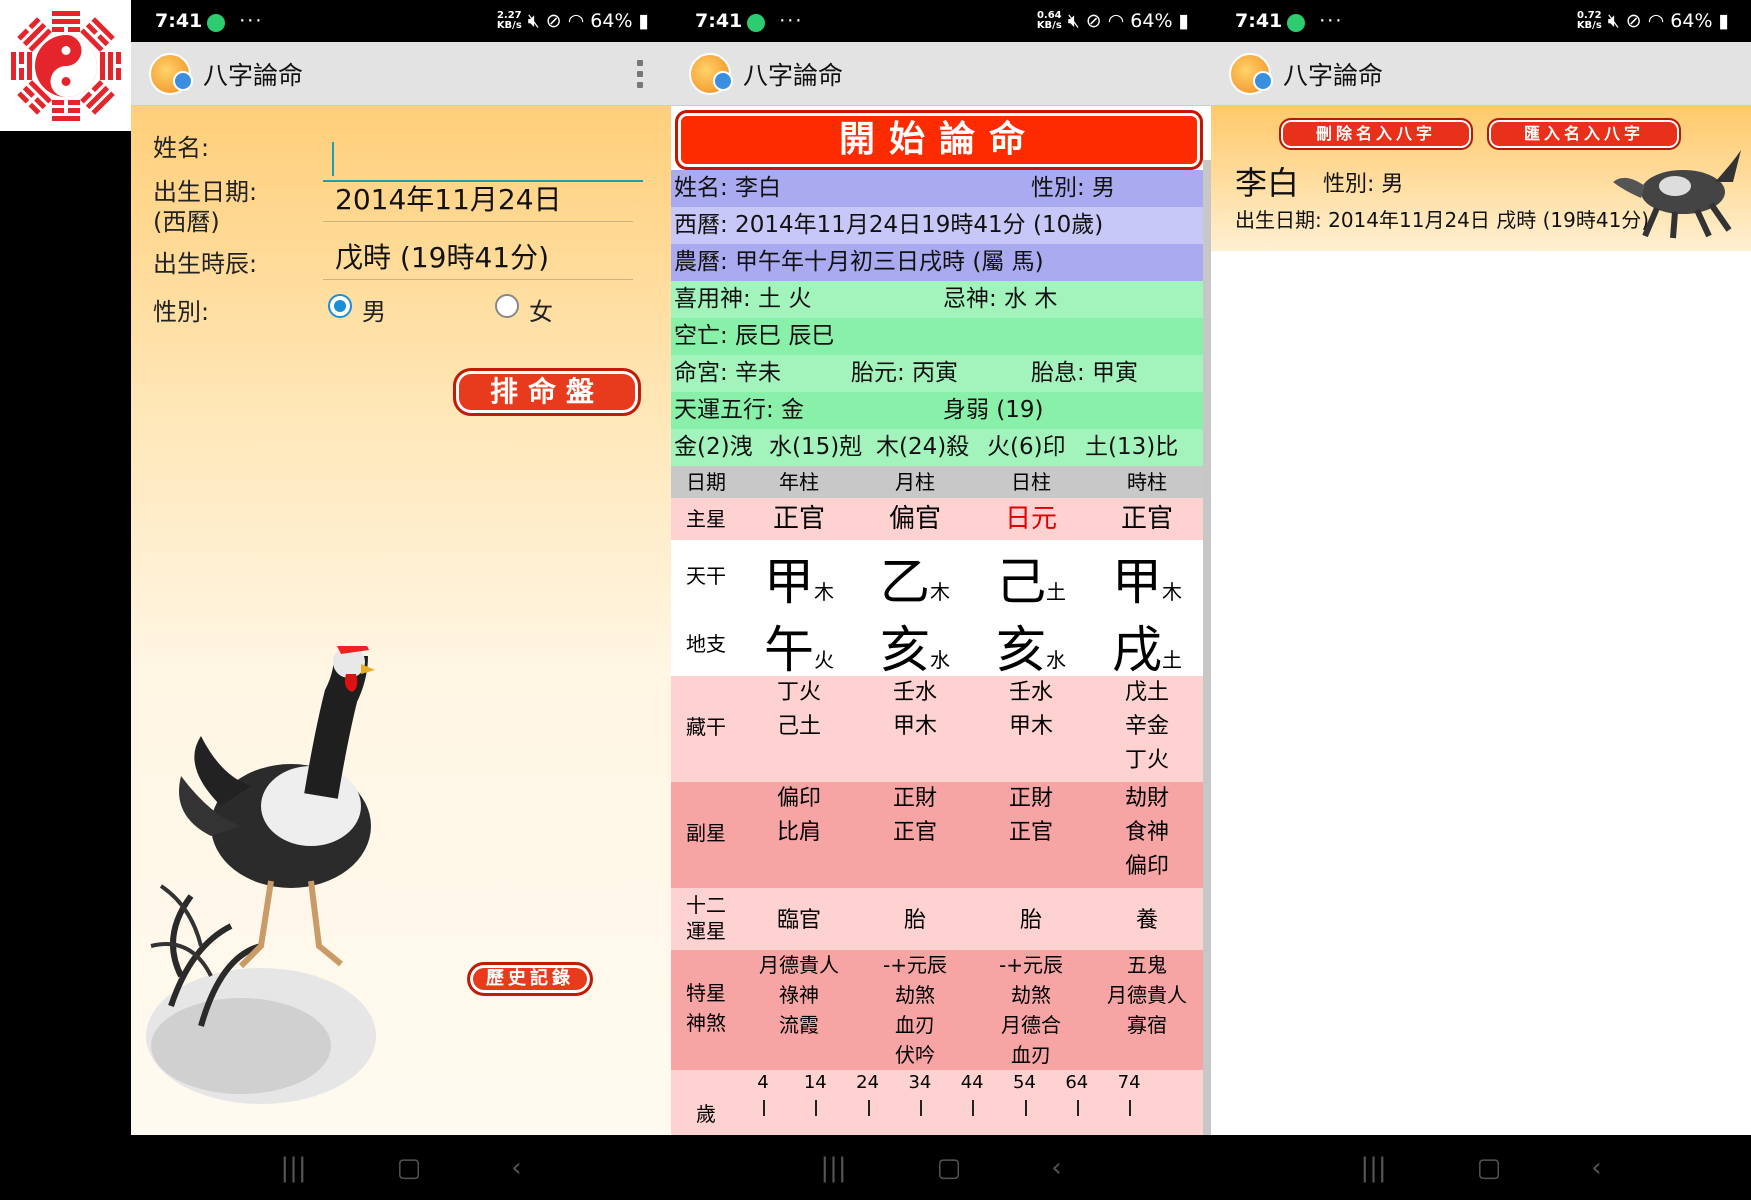 The image size is (1751, 1200). I want to click on name-input, so click(483, 160).